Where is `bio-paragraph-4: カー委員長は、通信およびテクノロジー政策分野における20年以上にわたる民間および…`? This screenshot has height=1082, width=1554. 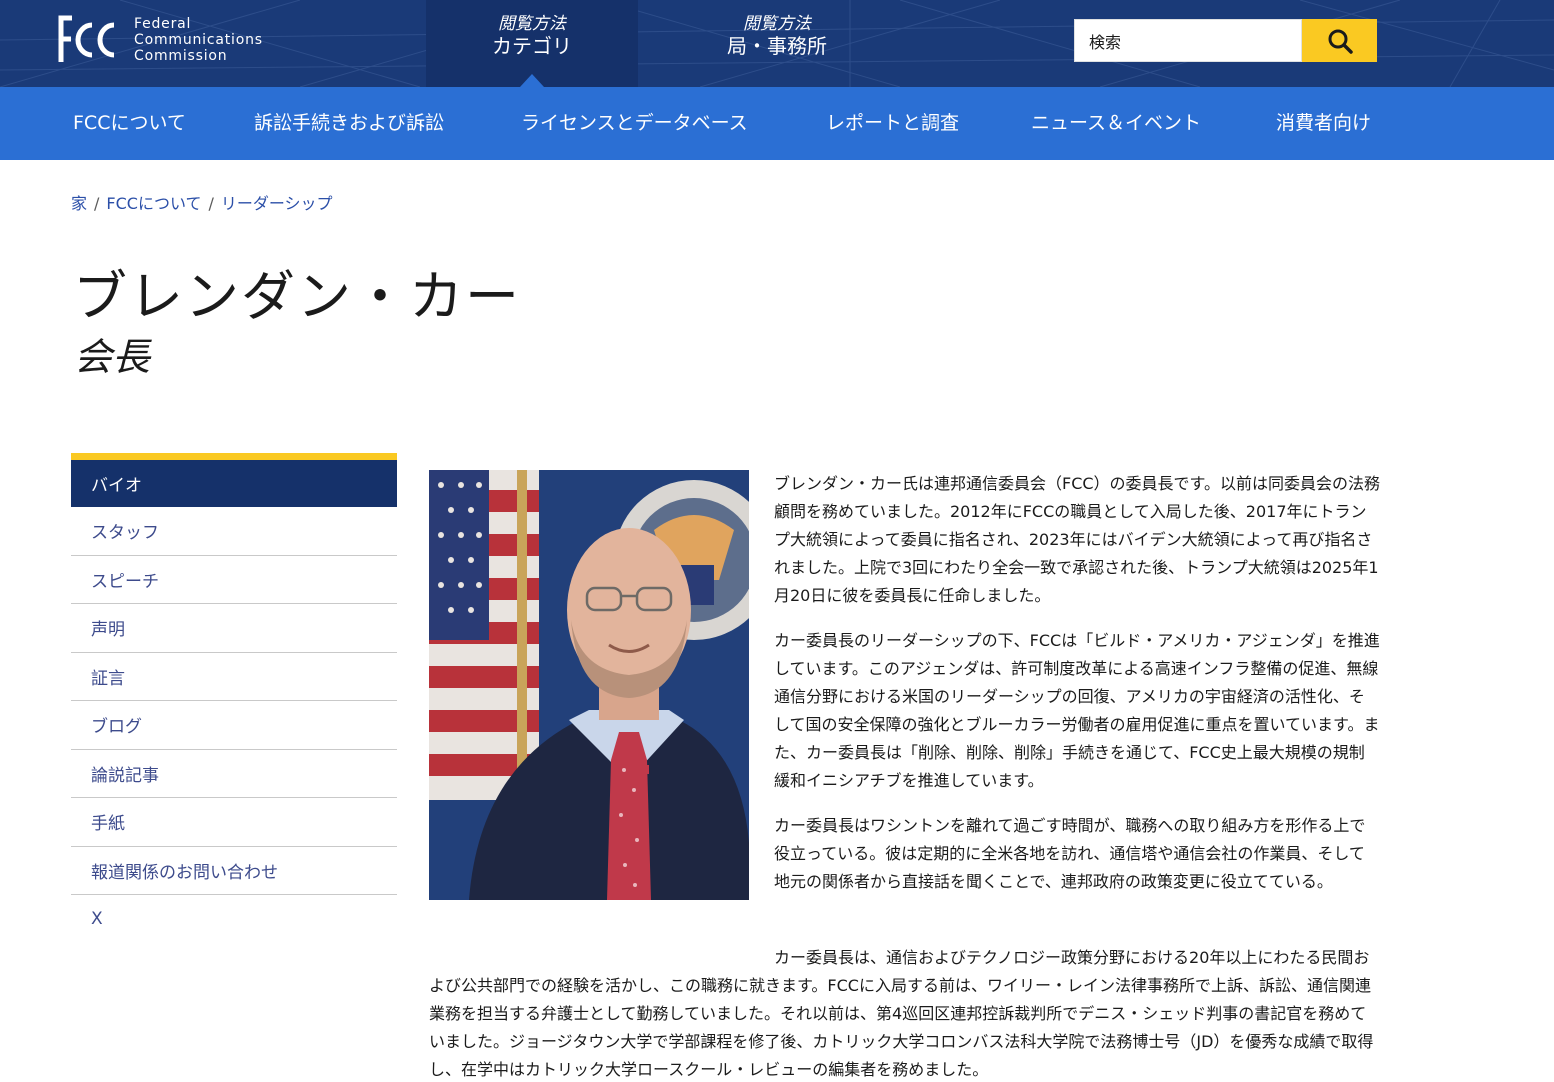 bio-paragraph-4: カー委員長は、通信およびテクノロジー政策分野における20年以上にわたる民間および… is located at coordinates (901, 1013).